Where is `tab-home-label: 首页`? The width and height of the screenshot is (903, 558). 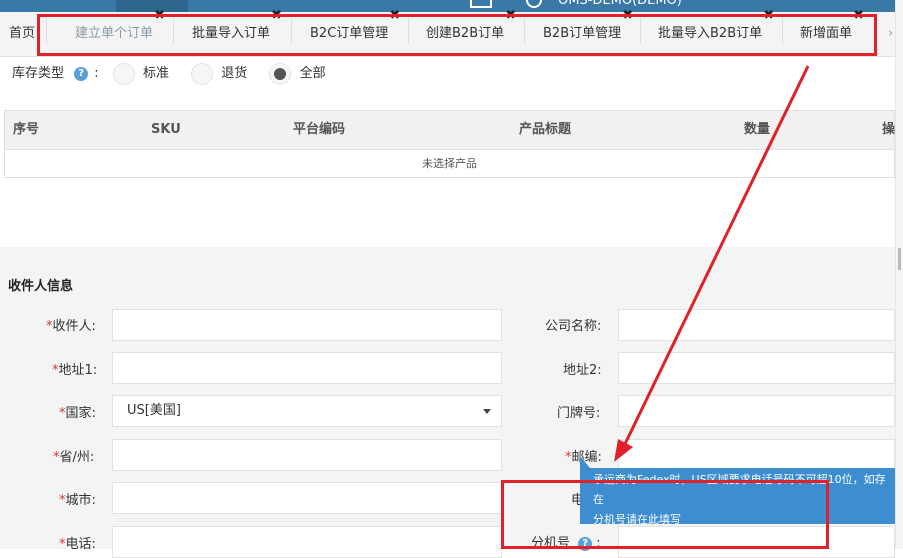 tab-home-label: 首页 is located at coordinates (22, 33).